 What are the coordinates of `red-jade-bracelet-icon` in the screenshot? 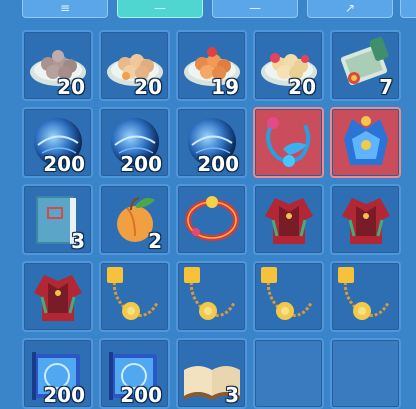 It's located at (212, 218).